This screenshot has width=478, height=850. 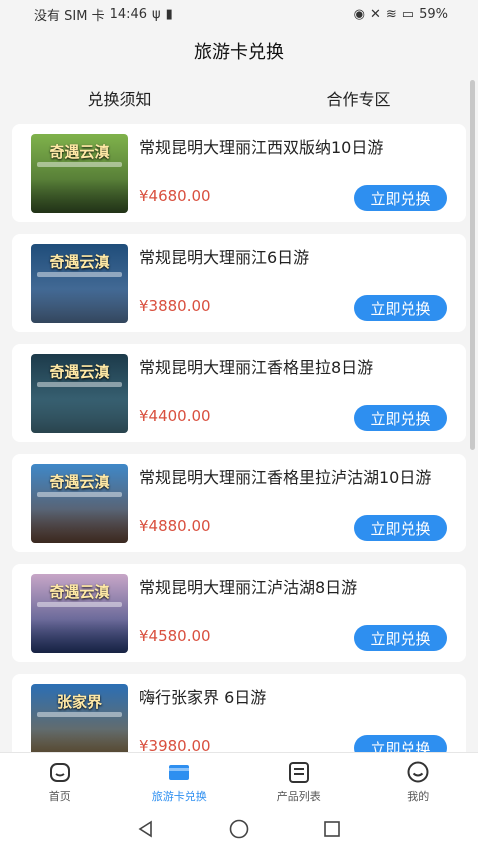 I want to click on product-card: 奇遇云滇 常规昆明大理丽江香格里拉泸沽湖10日游 ¥4880.00 立即兑换, so click(x=239, y=503).